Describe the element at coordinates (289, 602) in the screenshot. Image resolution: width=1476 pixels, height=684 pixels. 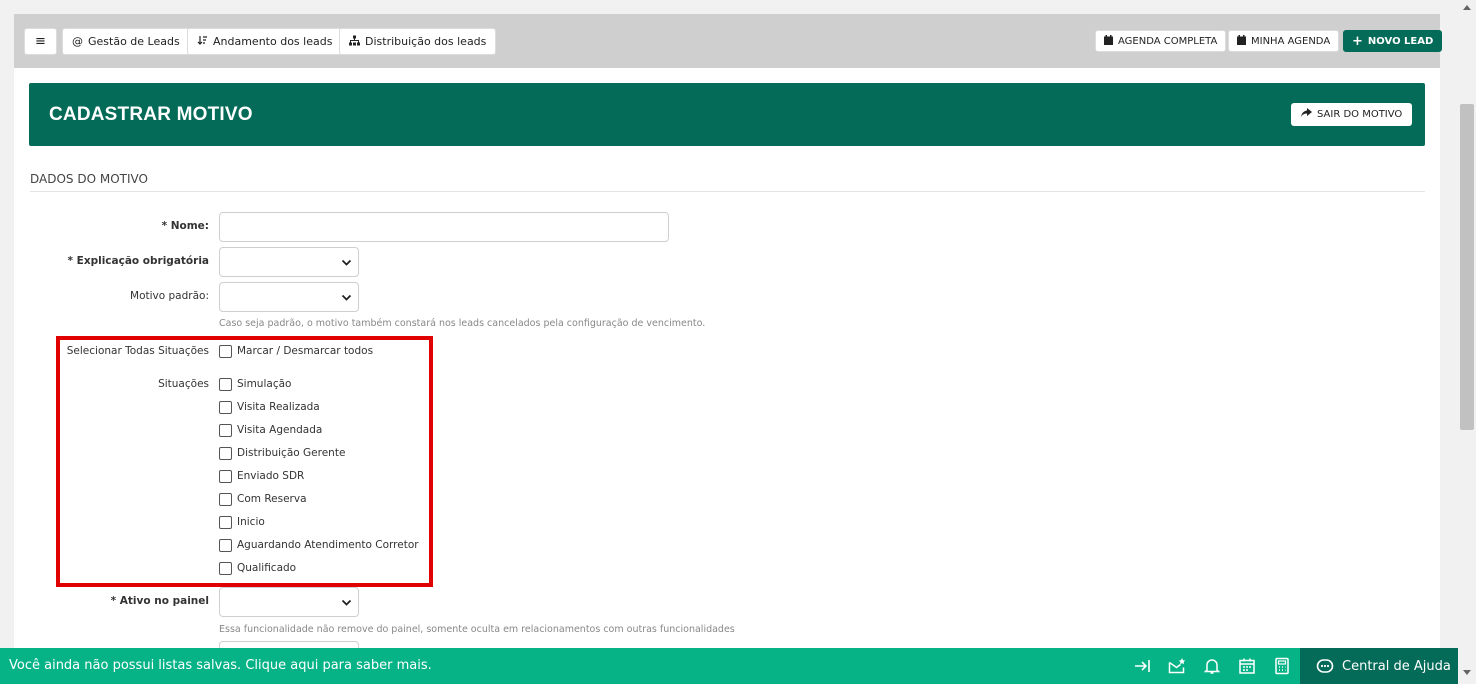
I see `ativo-painel-select` at that location.